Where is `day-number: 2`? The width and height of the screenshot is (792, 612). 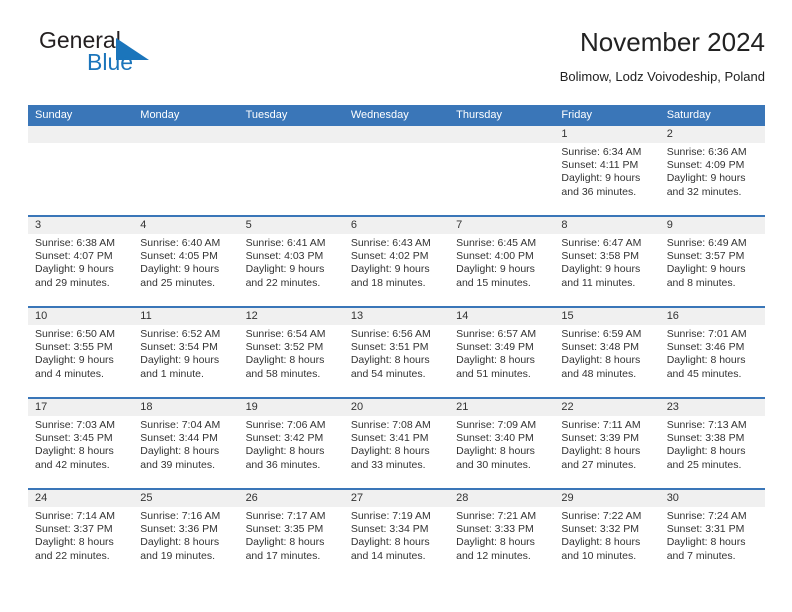
day-number: 2 is located at coordinates (712, 134).